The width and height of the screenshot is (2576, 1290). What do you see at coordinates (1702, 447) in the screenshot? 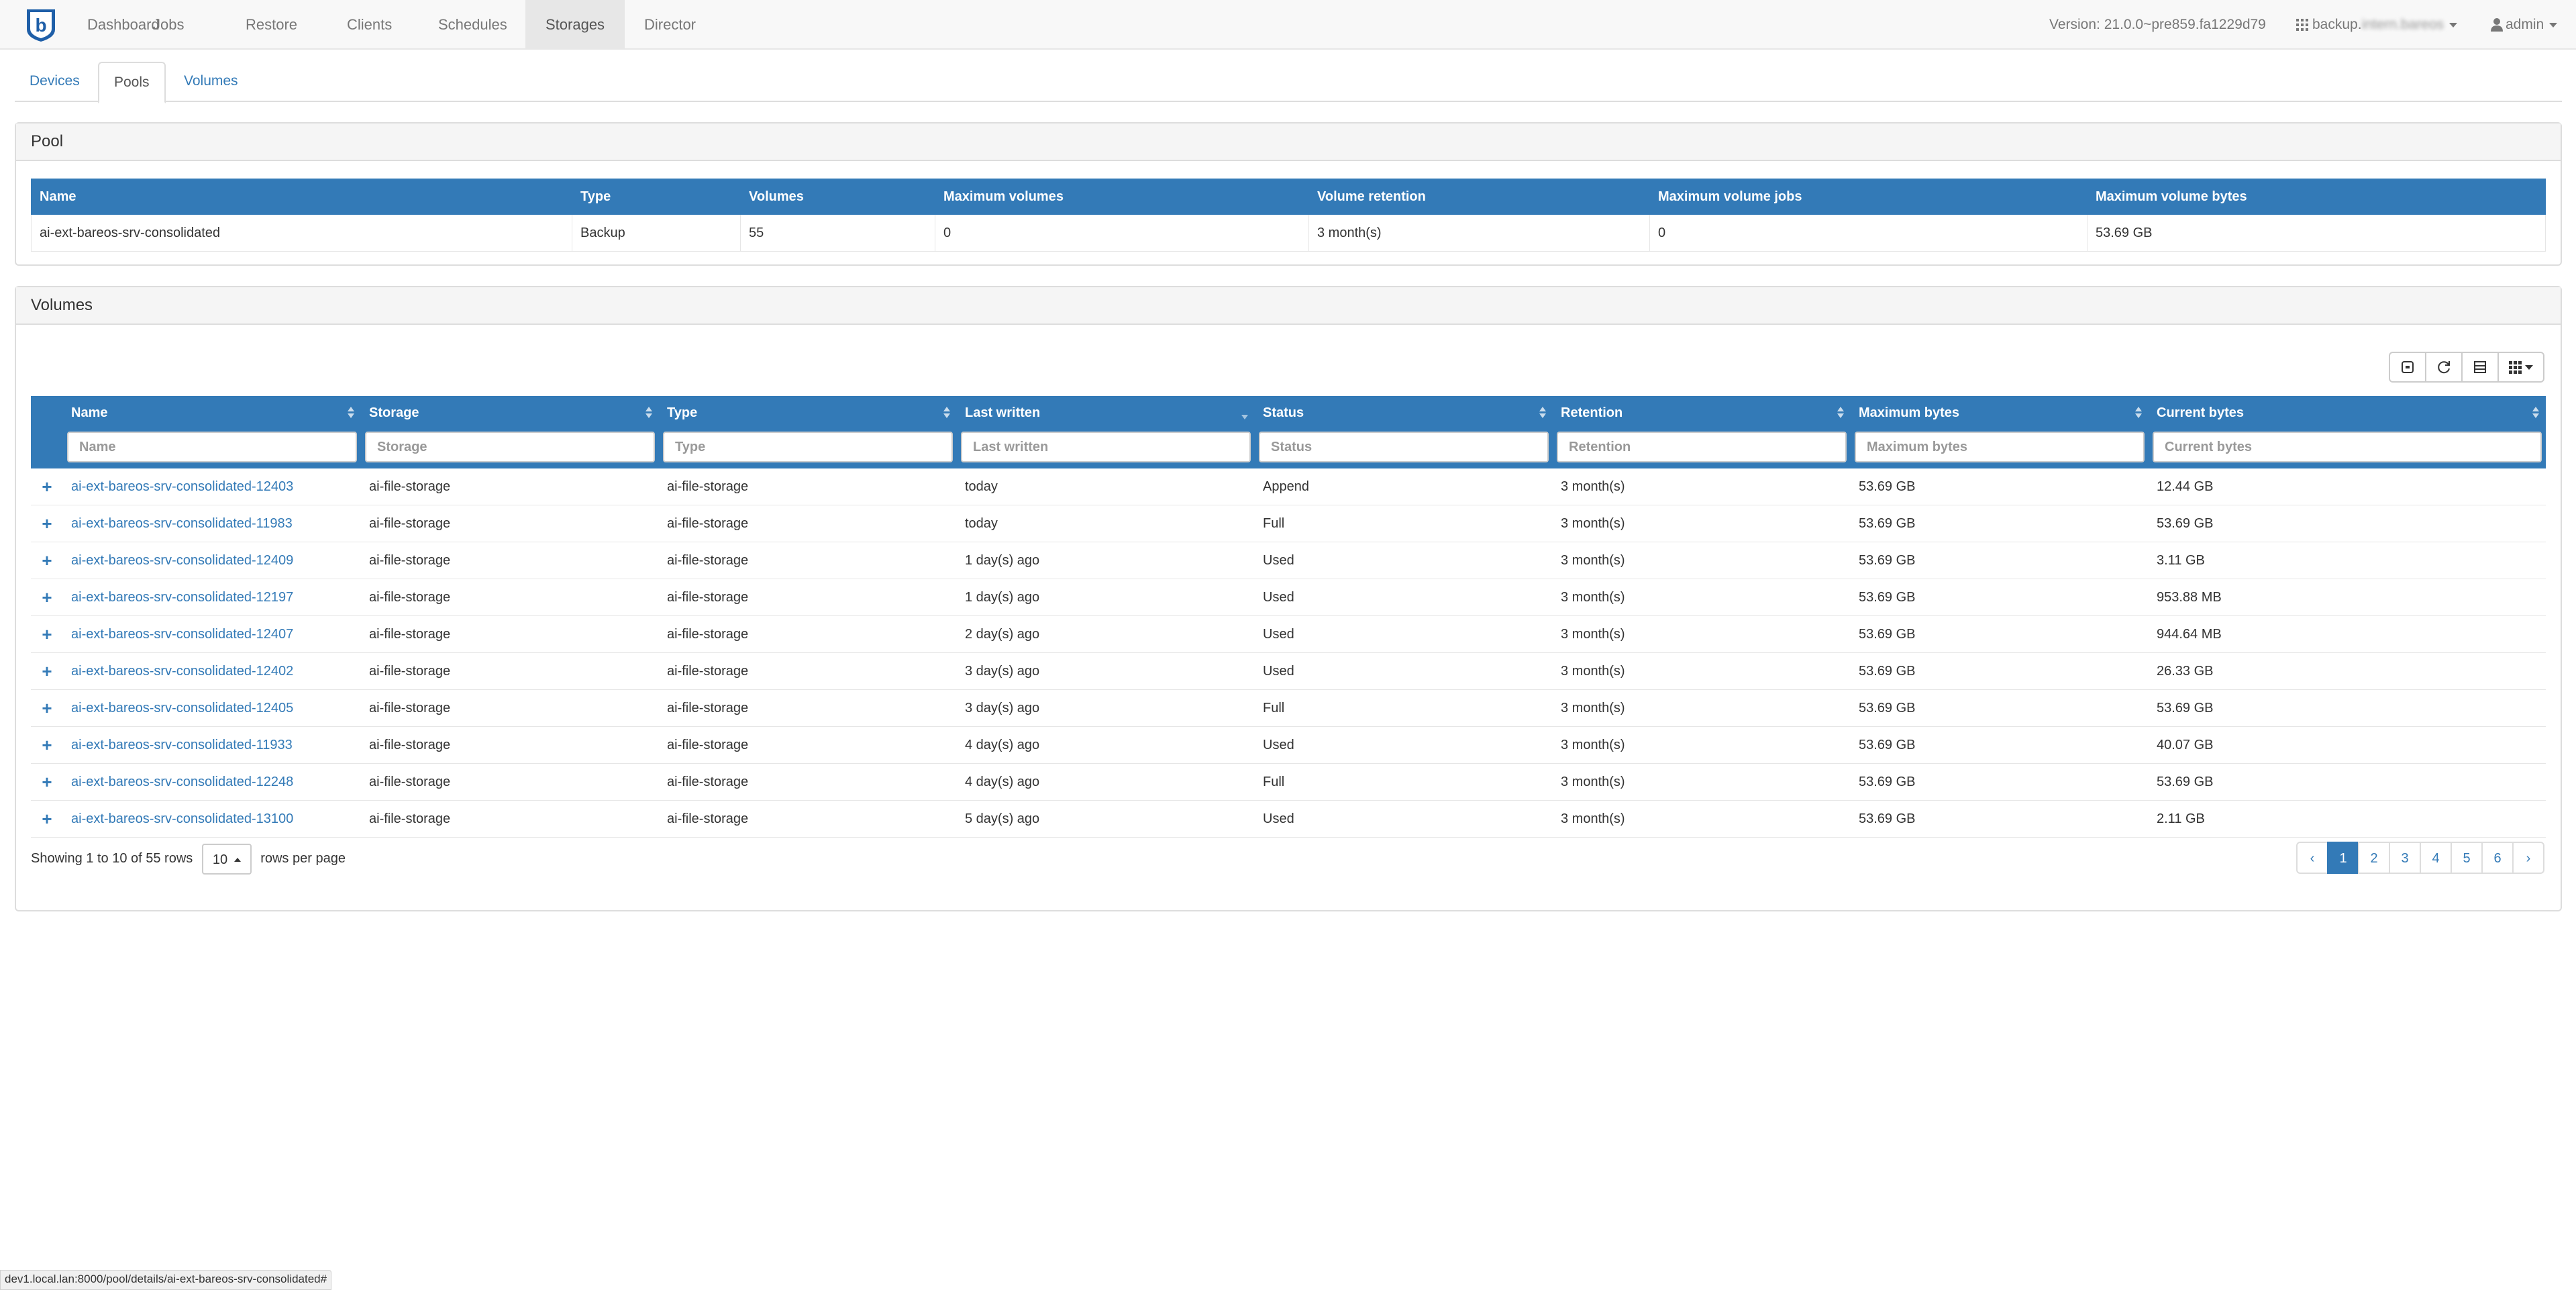
I see `filter-input-retention` at bounding box center [1702, 447].